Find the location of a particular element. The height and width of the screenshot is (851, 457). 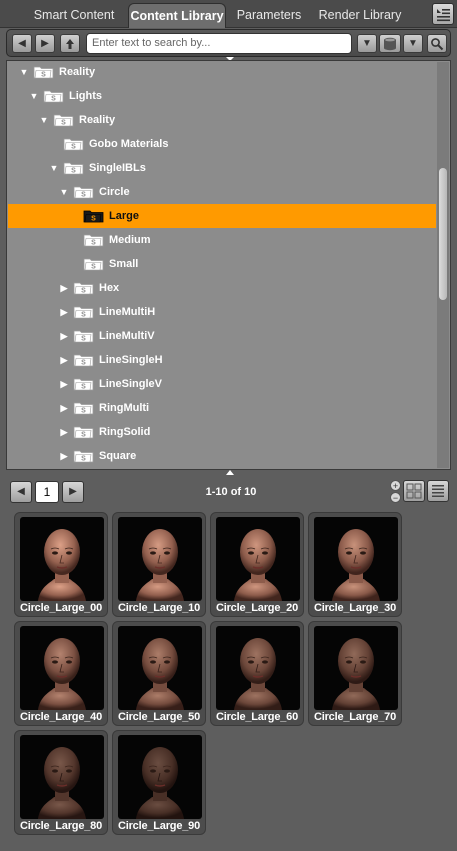

tree-scrollbar is located at coordinates (443, 265).